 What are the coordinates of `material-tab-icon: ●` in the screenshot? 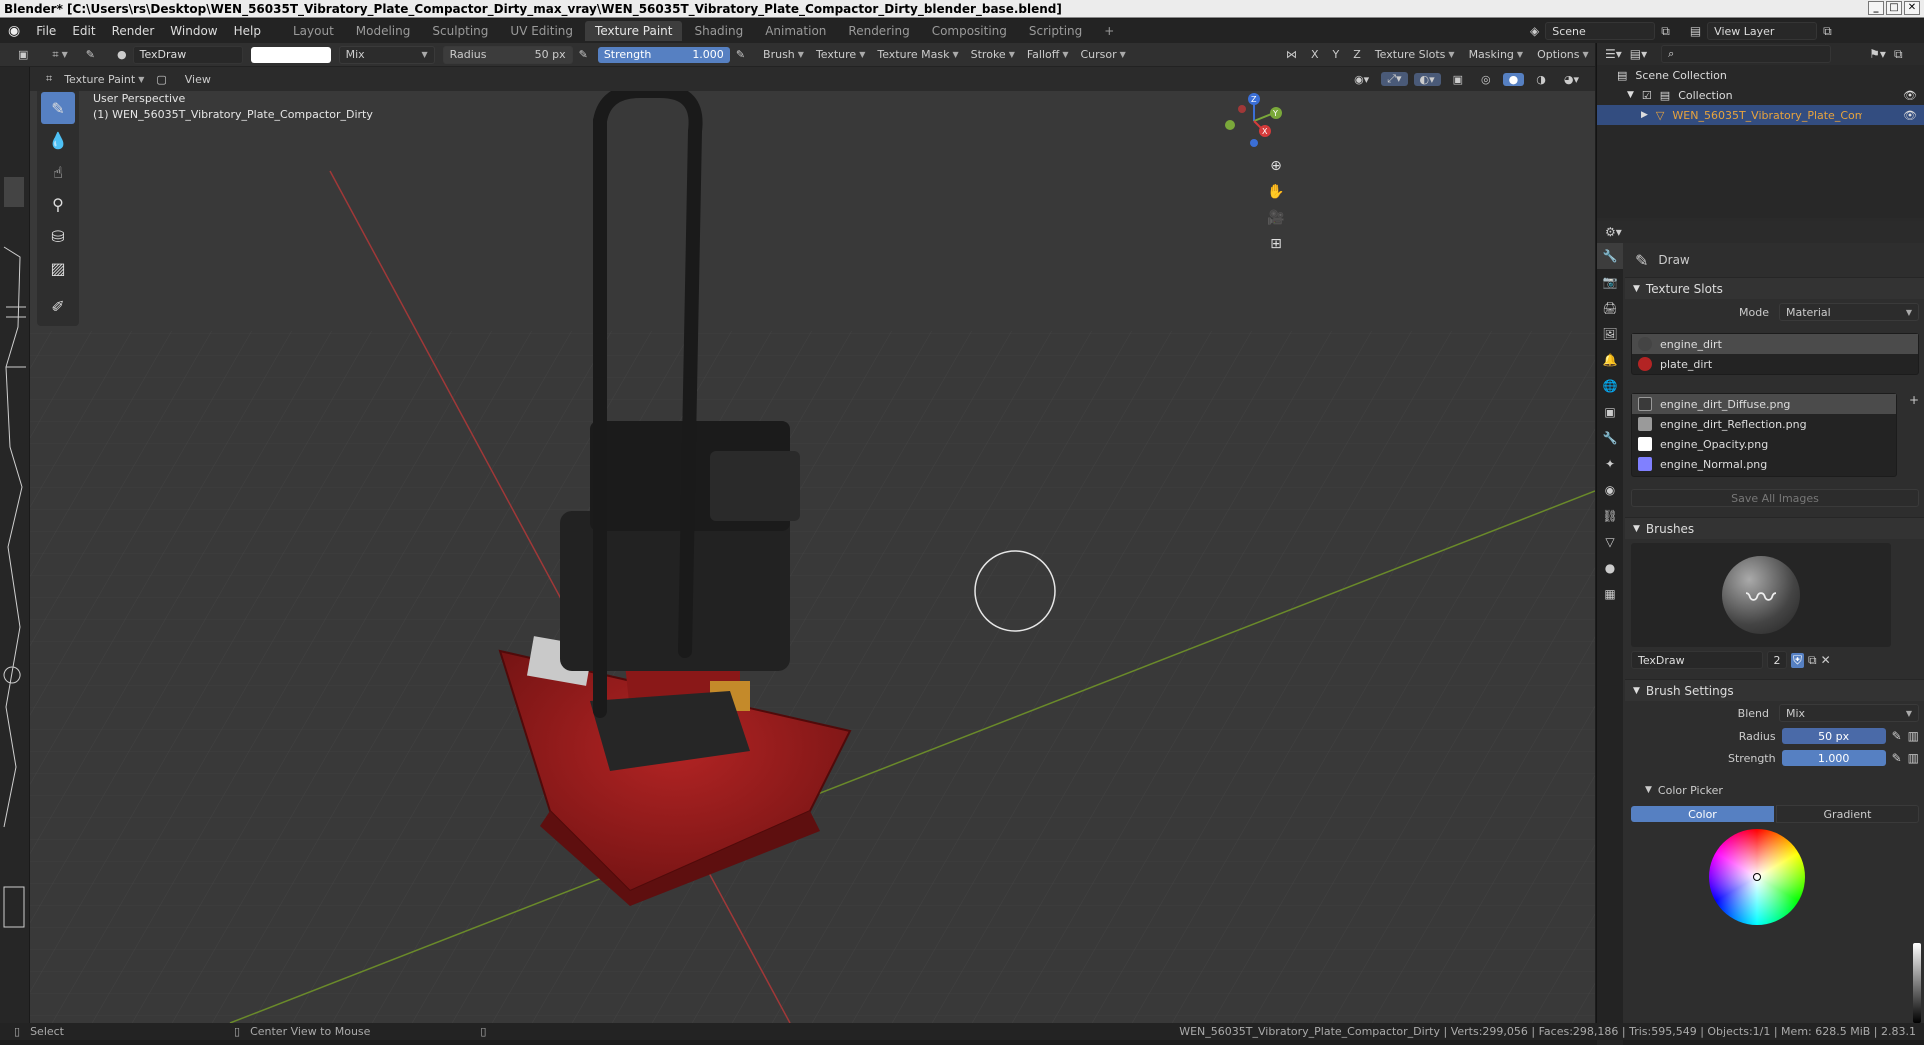 It's located at (1610, 568).